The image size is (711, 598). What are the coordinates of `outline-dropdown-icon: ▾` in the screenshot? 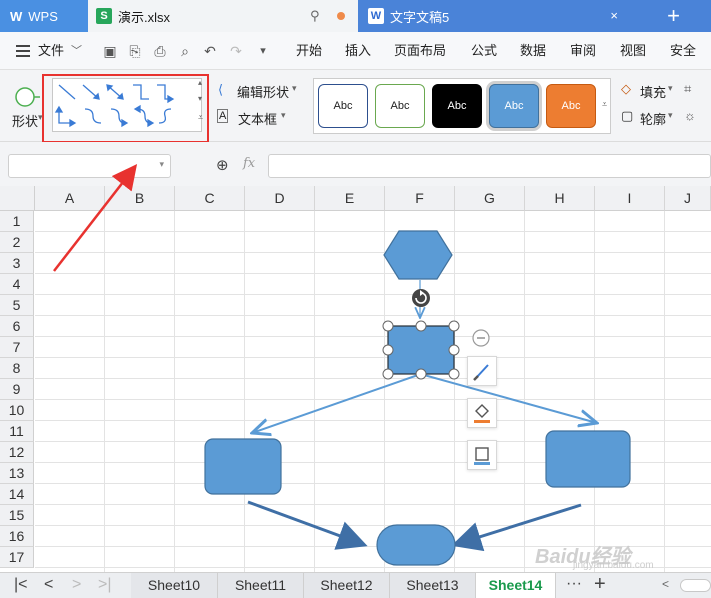 It's located at (670, 115).